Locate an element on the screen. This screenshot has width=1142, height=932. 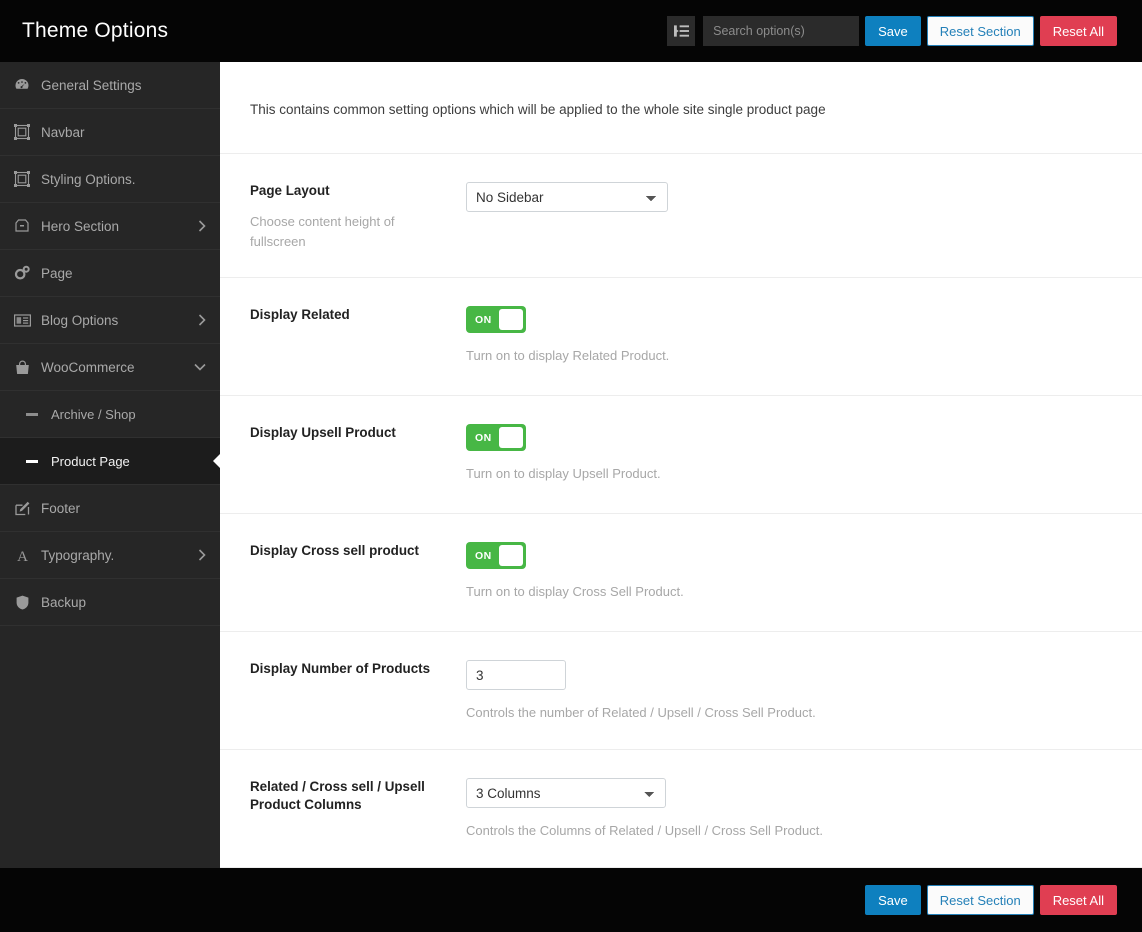
sidebar-item-label: Styling Options. is located at coordinates (88, 179).